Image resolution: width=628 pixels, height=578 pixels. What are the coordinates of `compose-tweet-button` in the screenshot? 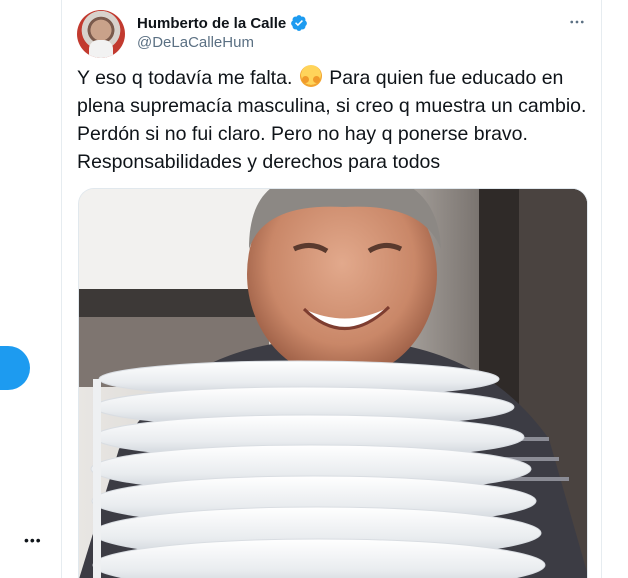 It's located at (15, 368).